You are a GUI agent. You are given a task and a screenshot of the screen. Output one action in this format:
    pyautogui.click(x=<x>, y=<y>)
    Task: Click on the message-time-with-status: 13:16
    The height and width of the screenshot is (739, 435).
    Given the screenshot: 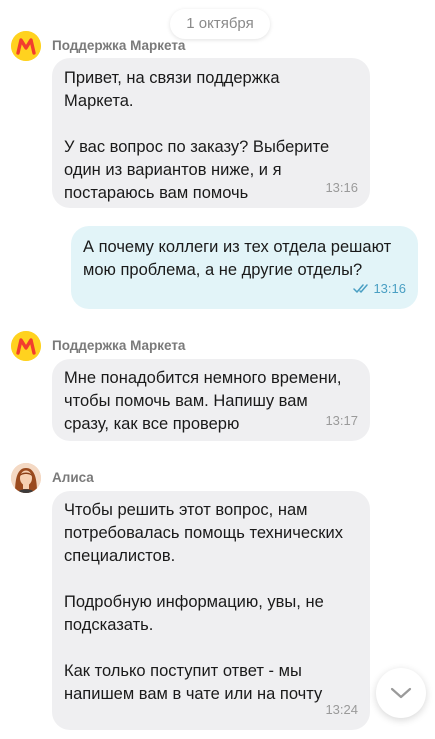 What is the action you would take?
    pyautogui.click(x=379, y=288)
    